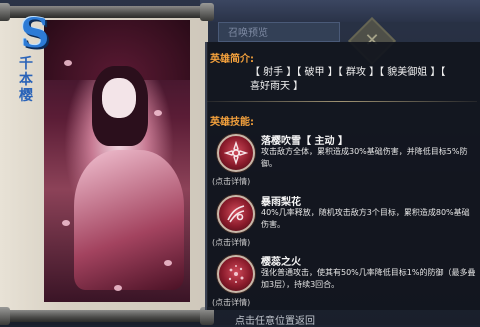 This screenshot has width=480, height=327. I want to click on bloom-burst-icon, so click(236, 214).